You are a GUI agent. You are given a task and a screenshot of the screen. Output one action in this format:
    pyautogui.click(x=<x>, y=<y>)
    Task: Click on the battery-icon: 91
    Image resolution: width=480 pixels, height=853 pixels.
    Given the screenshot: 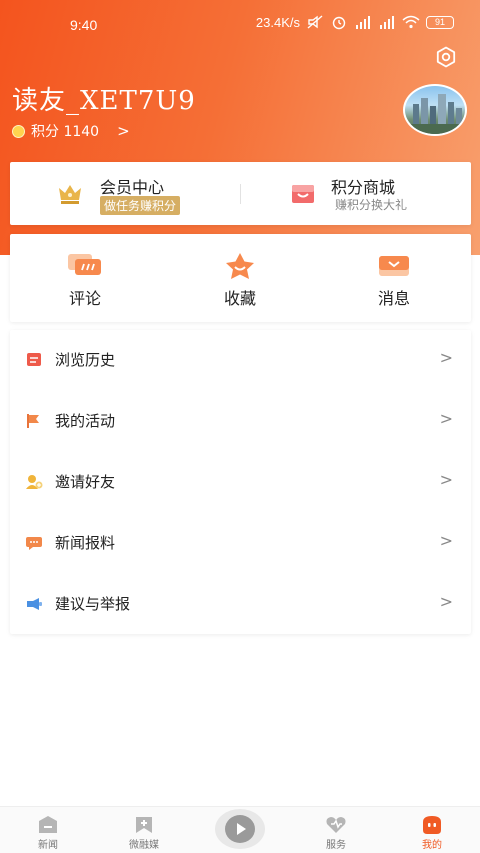 What is the action you would take?
    pyautogui.click(x=440, y=22)
    